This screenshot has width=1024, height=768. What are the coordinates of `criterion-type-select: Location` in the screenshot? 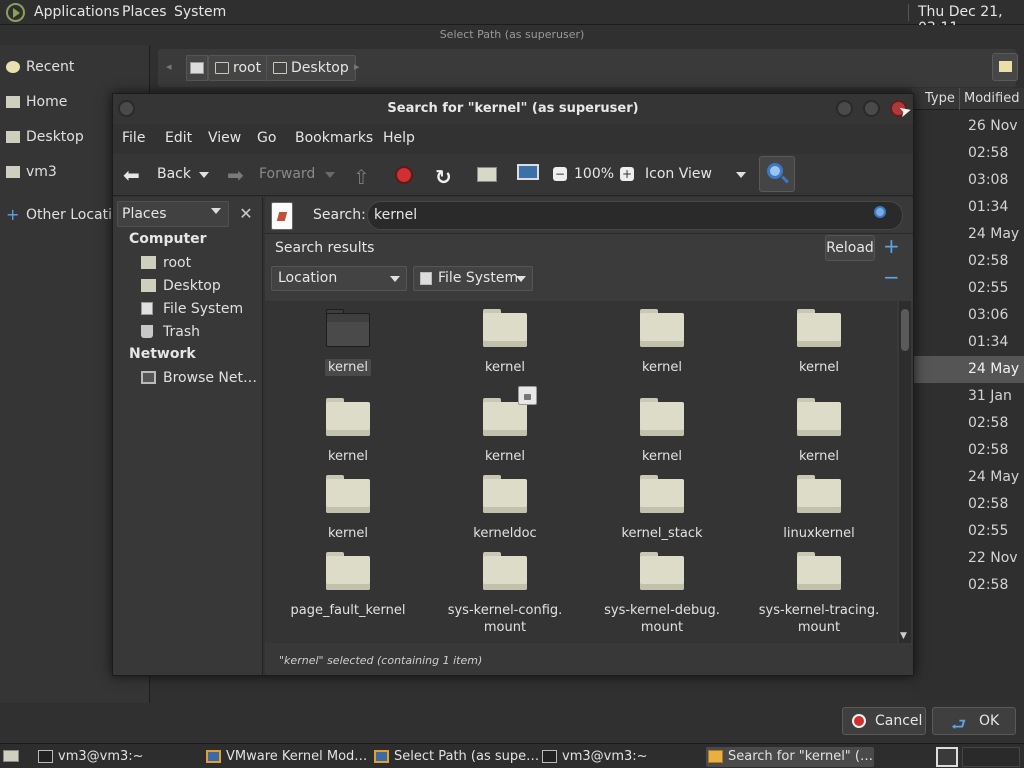 It's located at (339, 278).